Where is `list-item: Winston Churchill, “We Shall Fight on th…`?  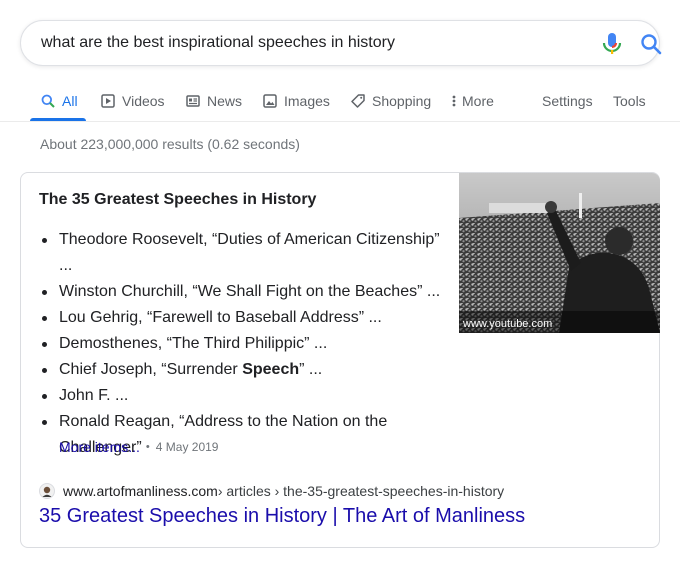 list-item: Winston Churchill, “We Shall Fight on th… is located at coordinates (254, 292).